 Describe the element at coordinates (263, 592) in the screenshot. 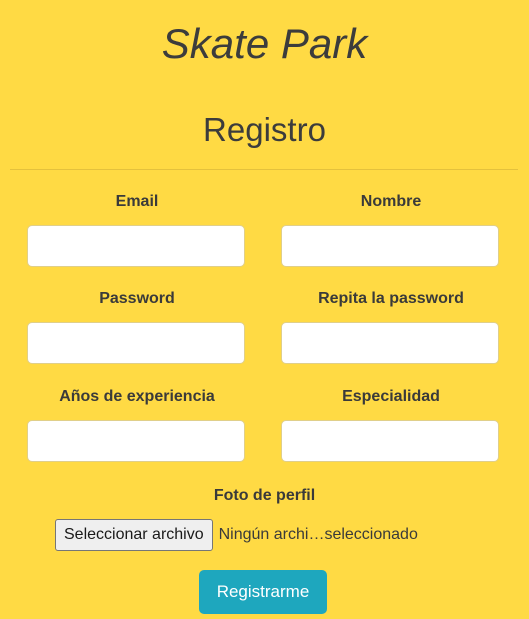

I see `register-button: Registrarme` at that location.